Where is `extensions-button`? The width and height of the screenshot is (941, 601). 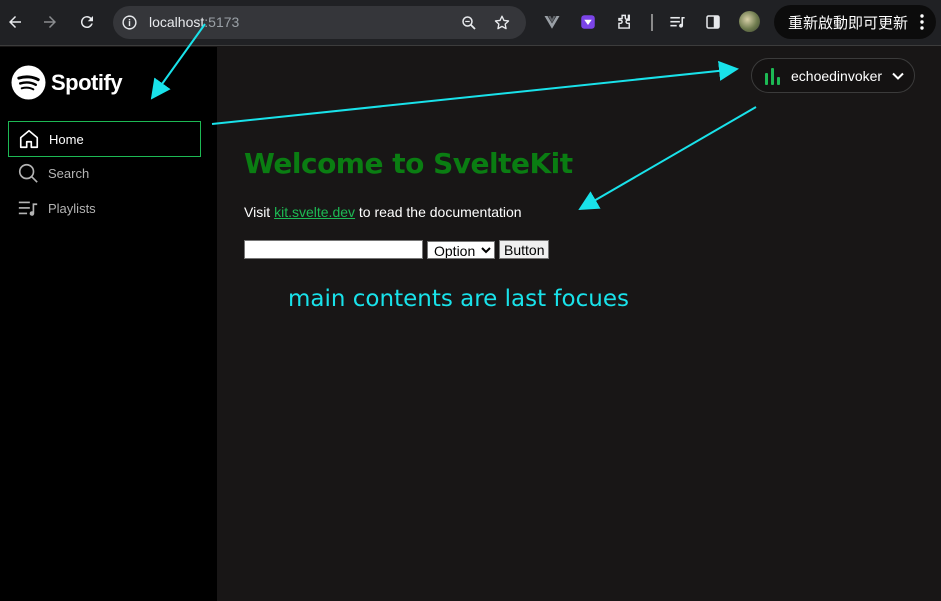 extensions-button is located at coordinates (624, 22).